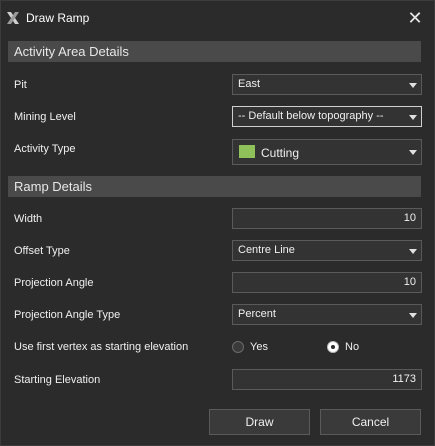  What do you see at coordinates (280, 153) in the screenshot?
I see `activity-type-value: Cutting` at bounding box center [280, 153].